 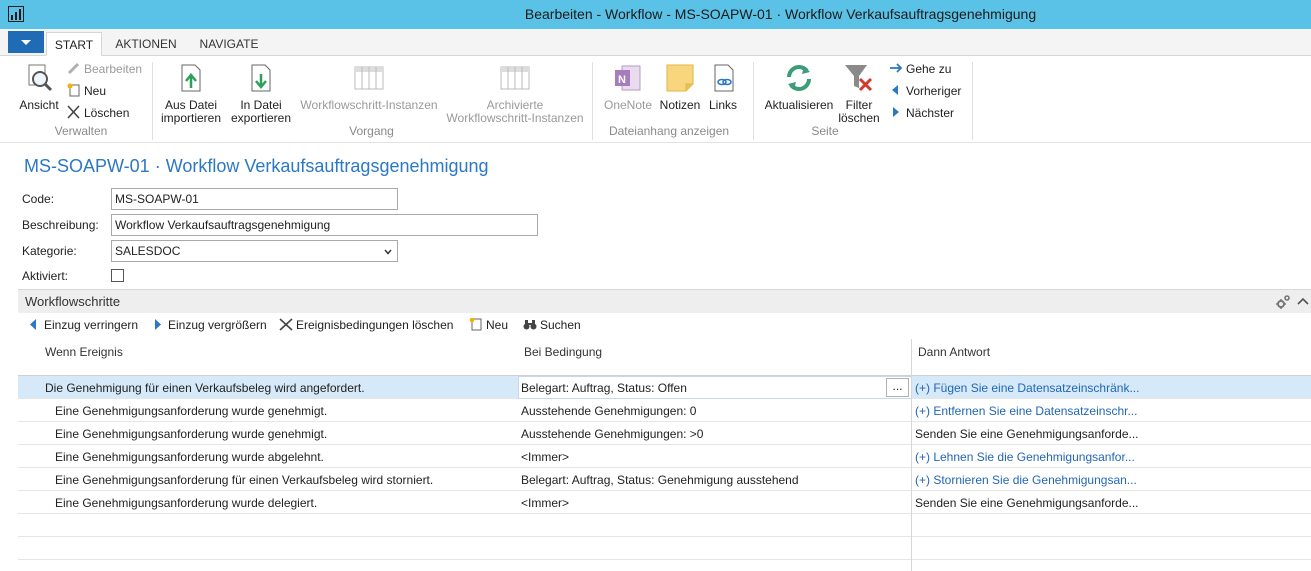 What do you see at coordinates (74, 44) in the screenshot?
I see `tab-start: START` at bounding box center [74, 44].